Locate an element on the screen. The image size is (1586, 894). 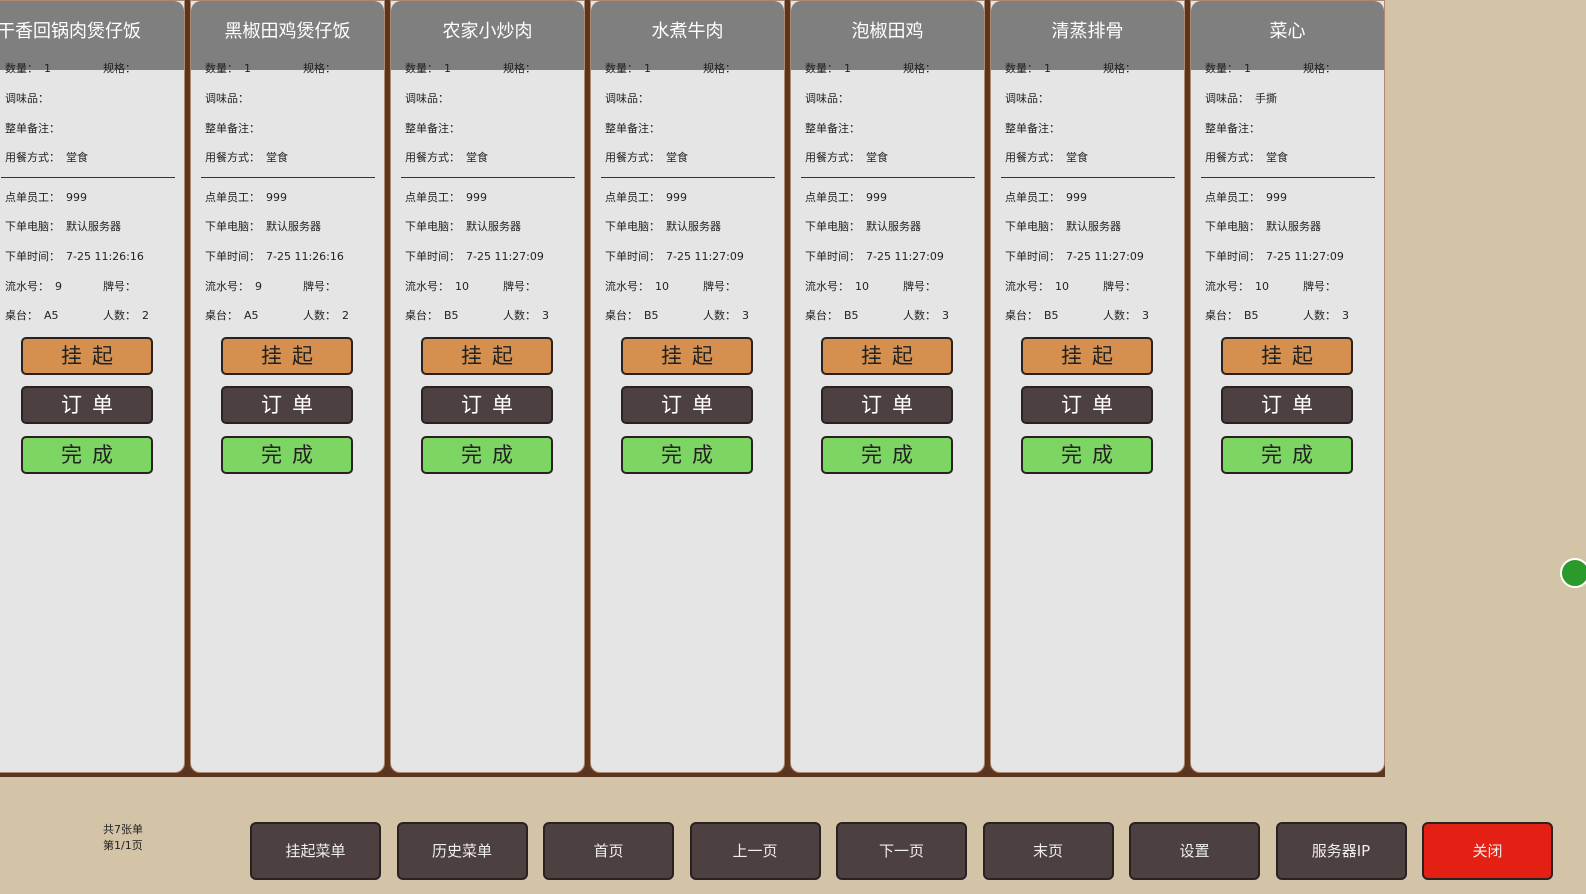
footer-button: 挂起菜单 is located at coordinates (315, 851).